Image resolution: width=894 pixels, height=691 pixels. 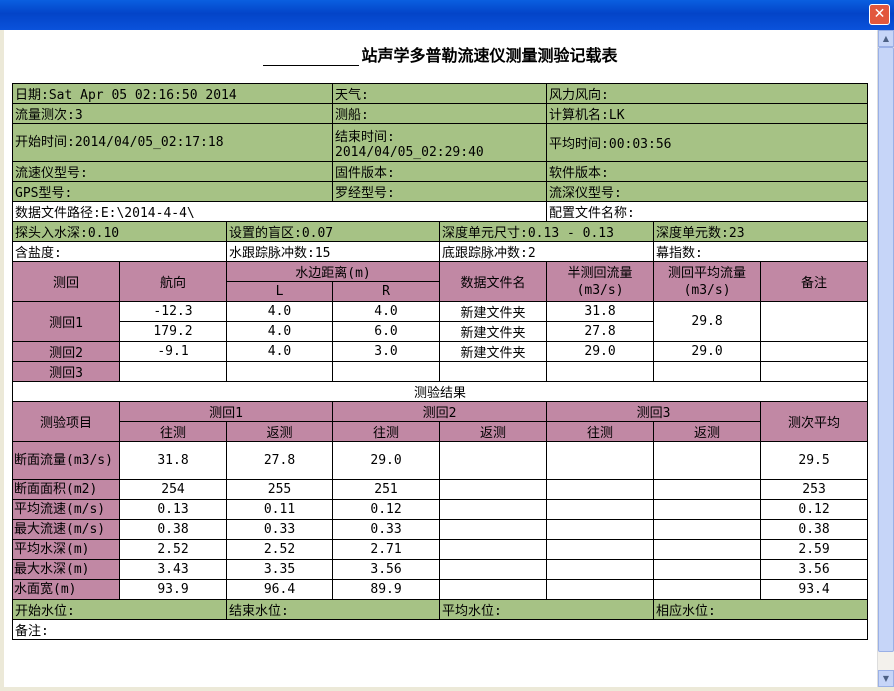 I want to click on header-avg-flow: 测回平均流量(m3/s), so click(x=707, y=281).